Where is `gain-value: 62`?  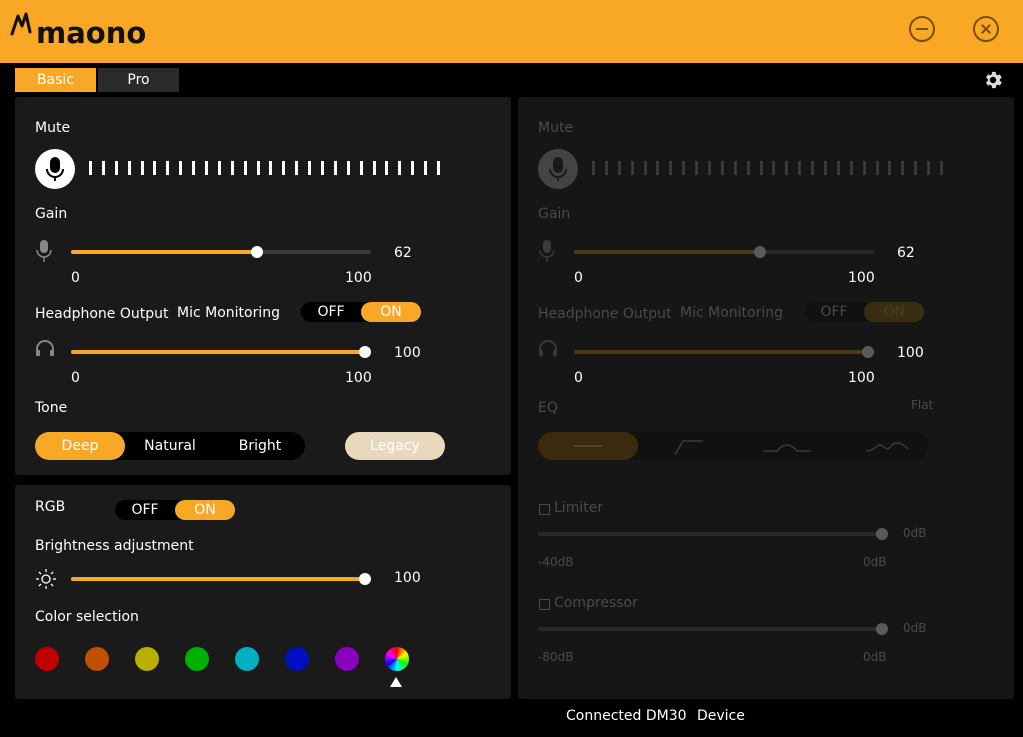 gain-value: 62 is located at coordinates (403, 253).